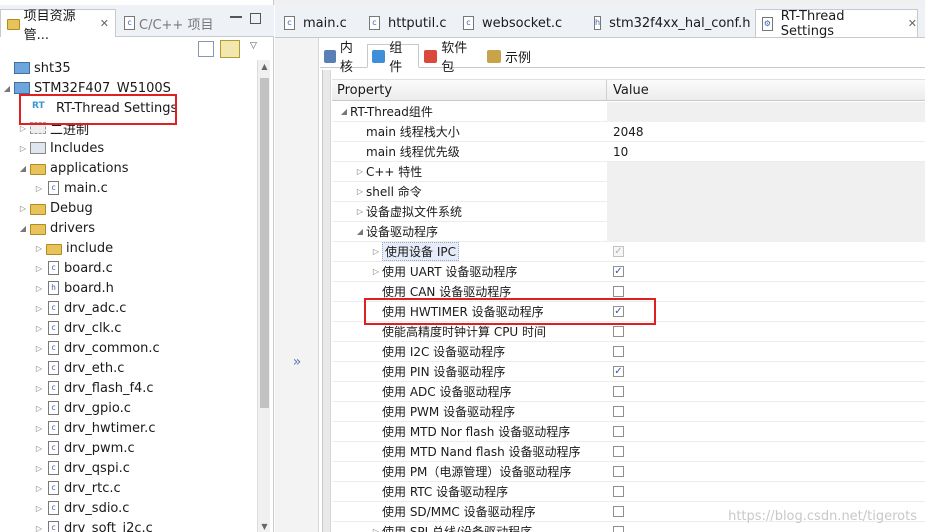  Describe the element at coordinates (67, 448) in the screenshot. I see `tree-item: ▷ c drv_pwm.c` at that location.